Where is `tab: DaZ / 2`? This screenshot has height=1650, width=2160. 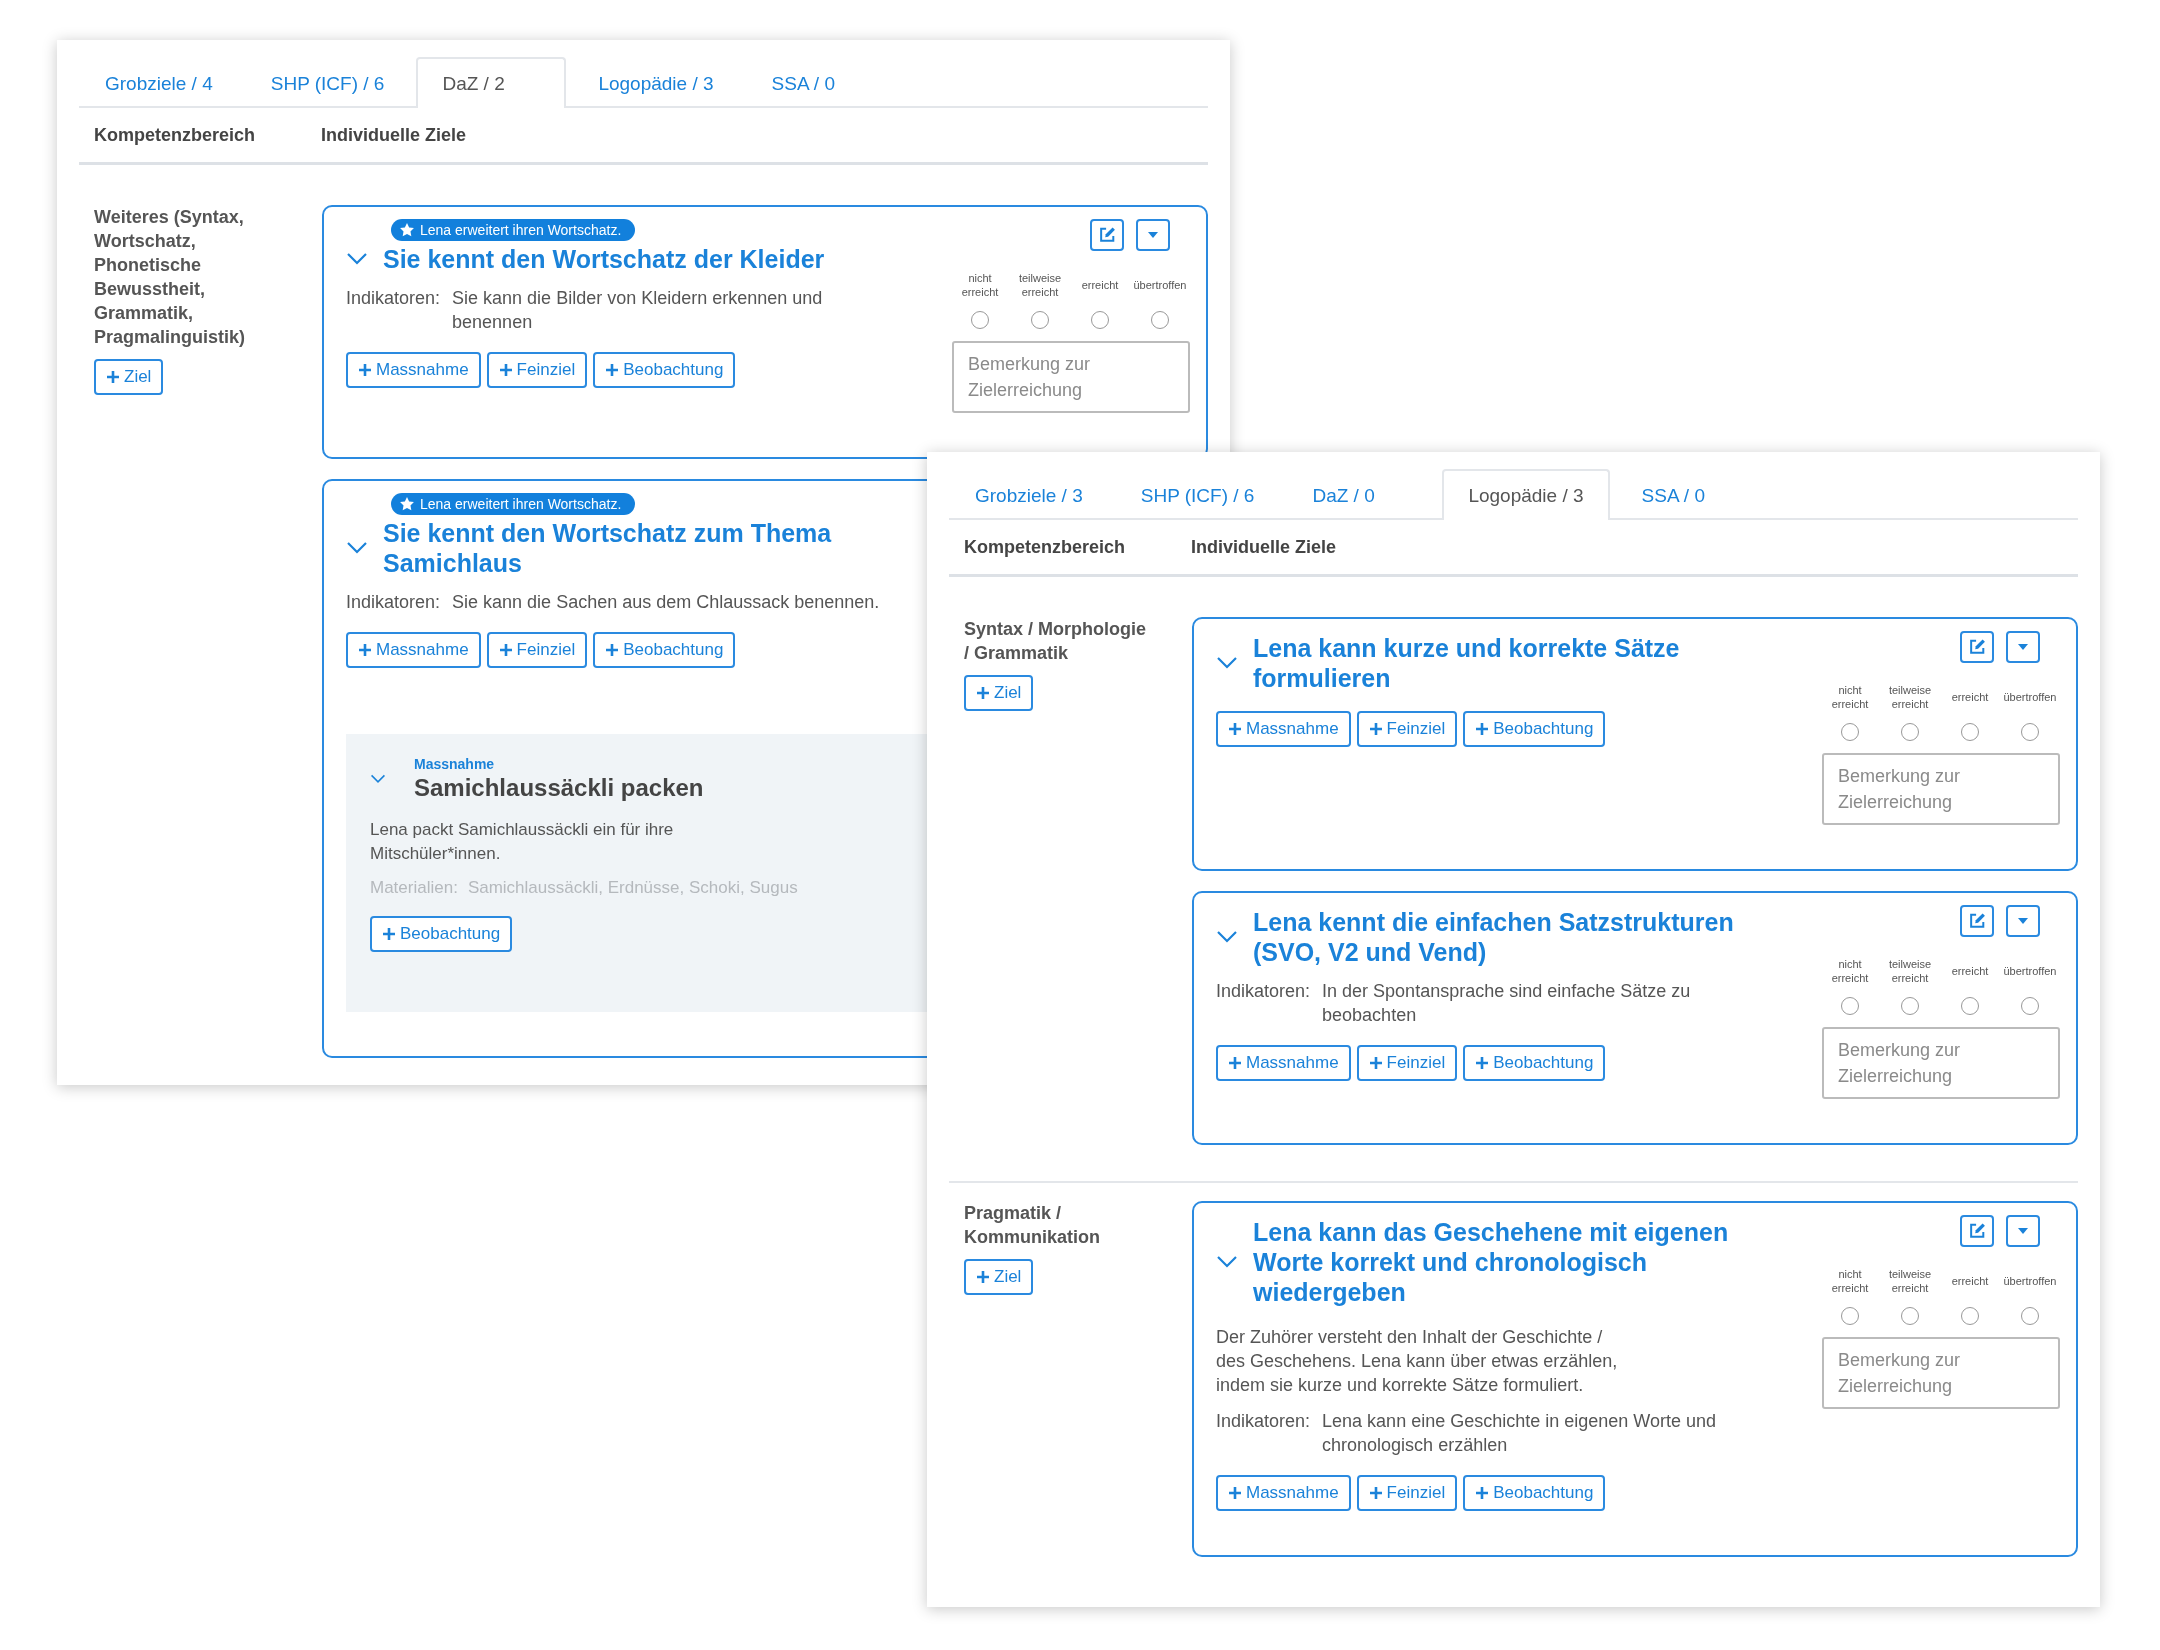 tab: DaZ / 2 is located at coordinates (491, 82).